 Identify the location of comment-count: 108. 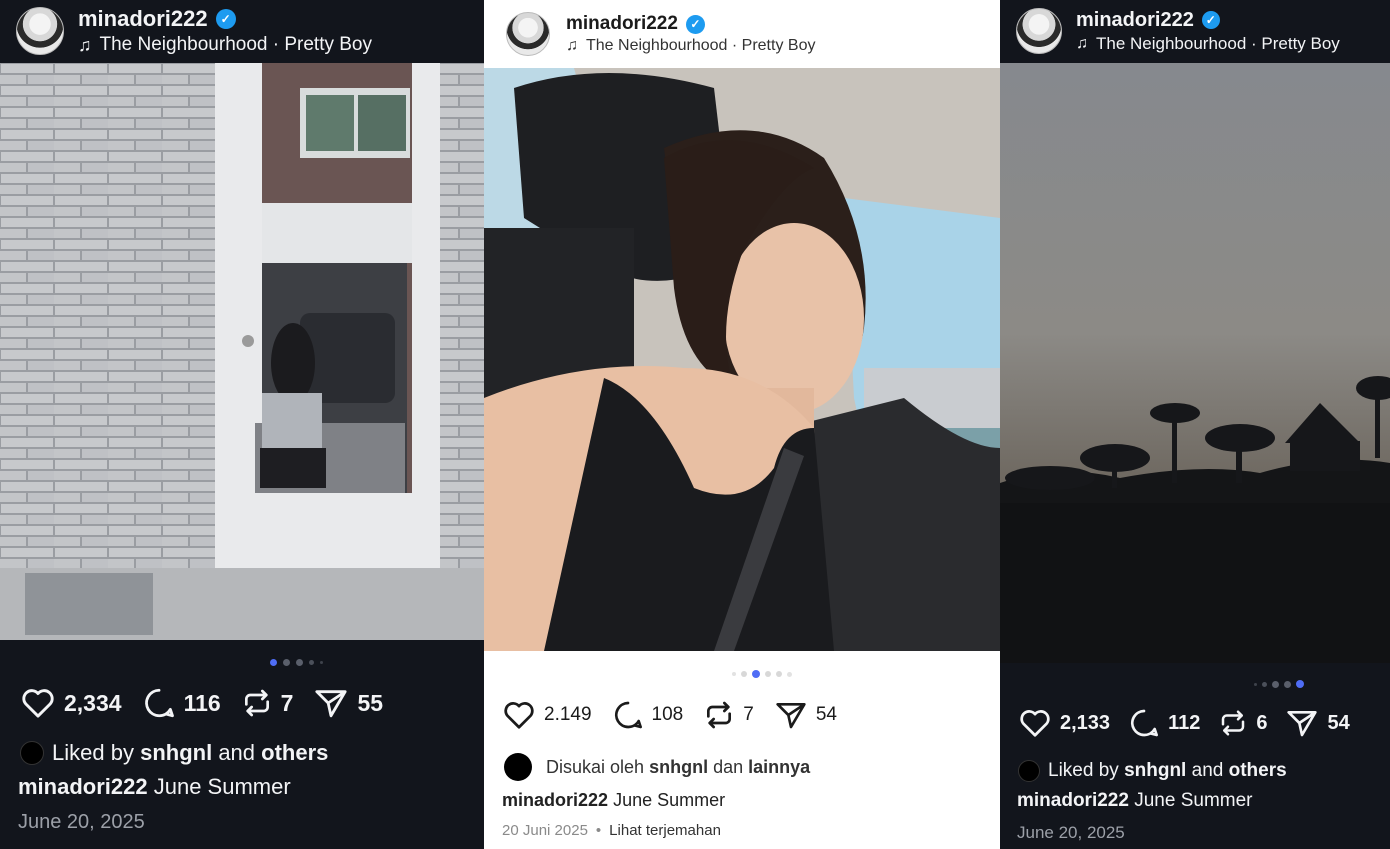
(667, 714).